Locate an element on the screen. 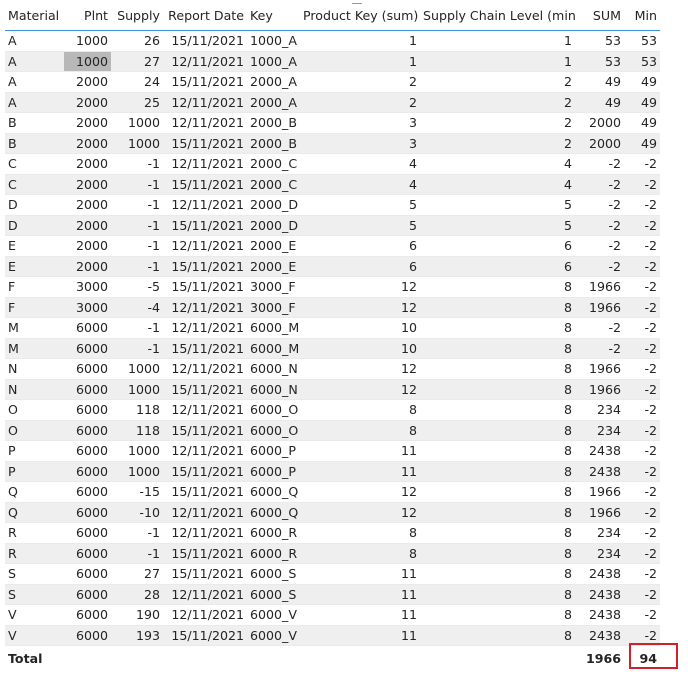 The height and width of the screenshot is (675, 688). cell-pkey: 12 is located at coordinates (360, 369).